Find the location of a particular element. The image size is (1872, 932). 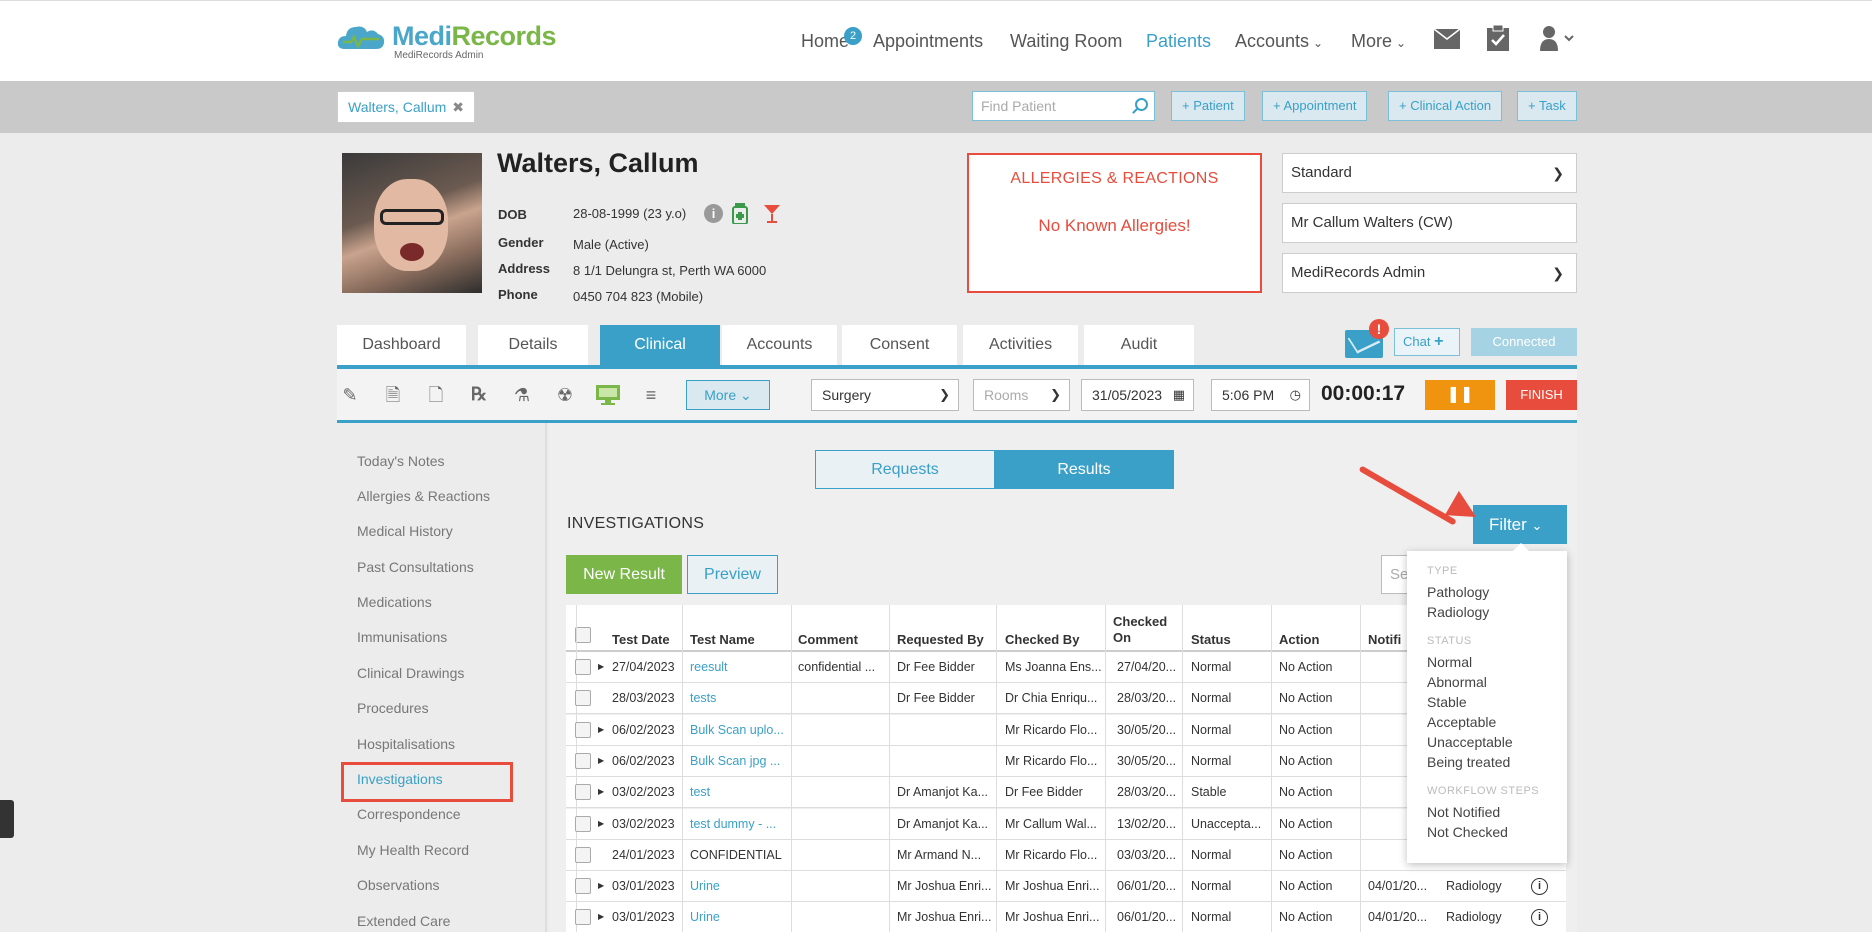

finish-button: FINISH is located at coordinates (1541, 395).